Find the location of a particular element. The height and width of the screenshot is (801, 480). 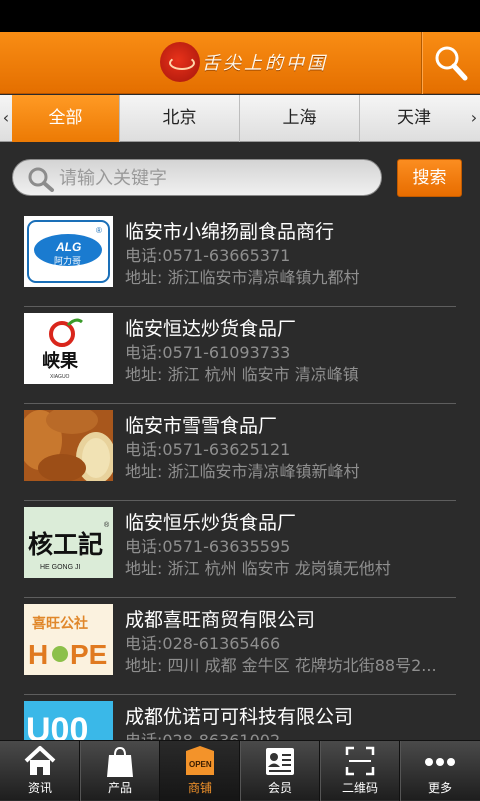

store-phone: 电话:028-86361002 is located at coordinates (202, 733).